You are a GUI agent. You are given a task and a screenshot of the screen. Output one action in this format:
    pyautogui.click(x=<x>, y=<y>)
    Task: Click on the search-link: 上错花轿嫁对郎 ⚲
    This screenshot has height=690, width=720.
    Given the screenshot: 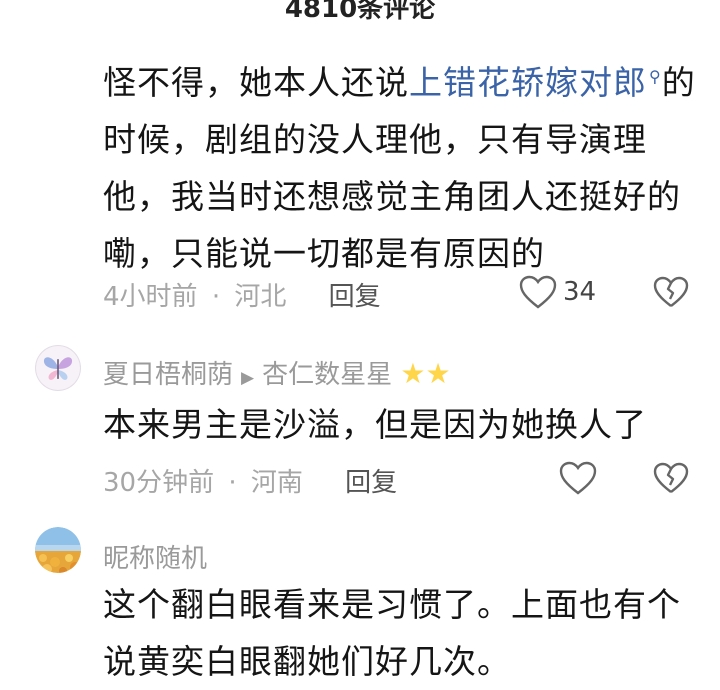 What is the action you would take?
    pyautogui.click(x=535, y=82)
    